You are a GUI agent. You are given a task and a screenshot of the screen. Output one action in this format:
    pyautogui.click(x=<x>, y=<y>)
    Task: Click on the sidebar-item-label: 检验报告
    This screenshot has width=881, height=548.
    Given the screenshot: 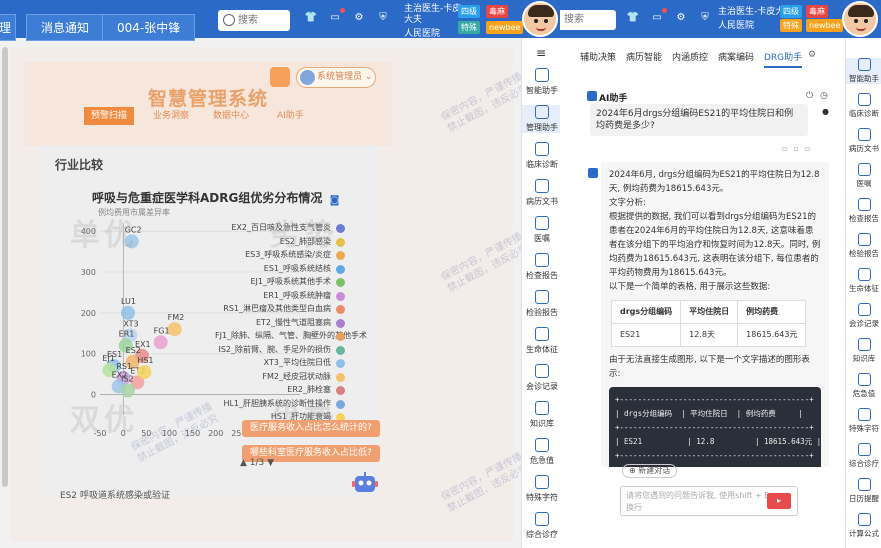 What is the action you would take?
    pyautogui.click(x=542, y=312)
    